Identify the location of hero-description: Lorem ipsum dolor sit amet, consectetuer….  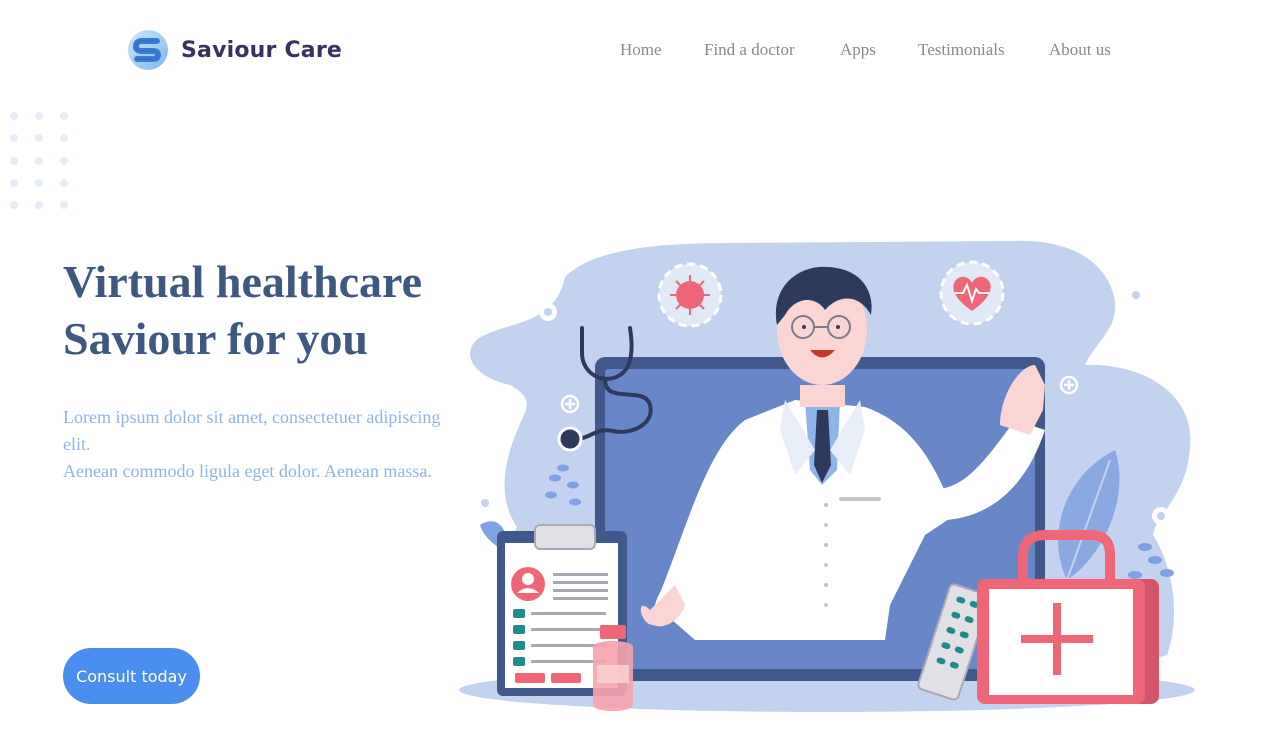
(258, 444).